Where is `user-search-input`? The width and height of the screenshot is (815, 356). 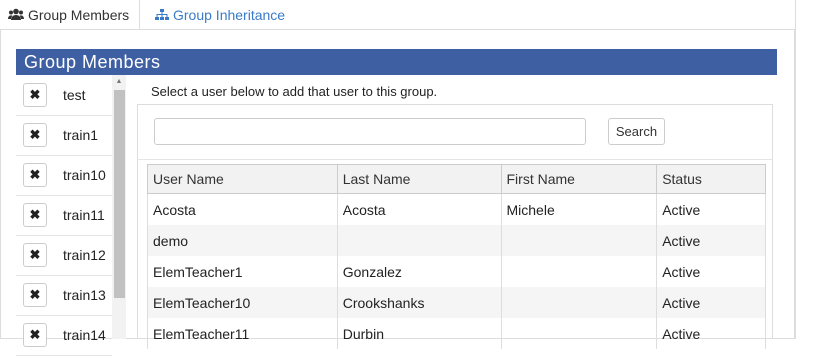 user-search-input is located at coordinates (370, 131).